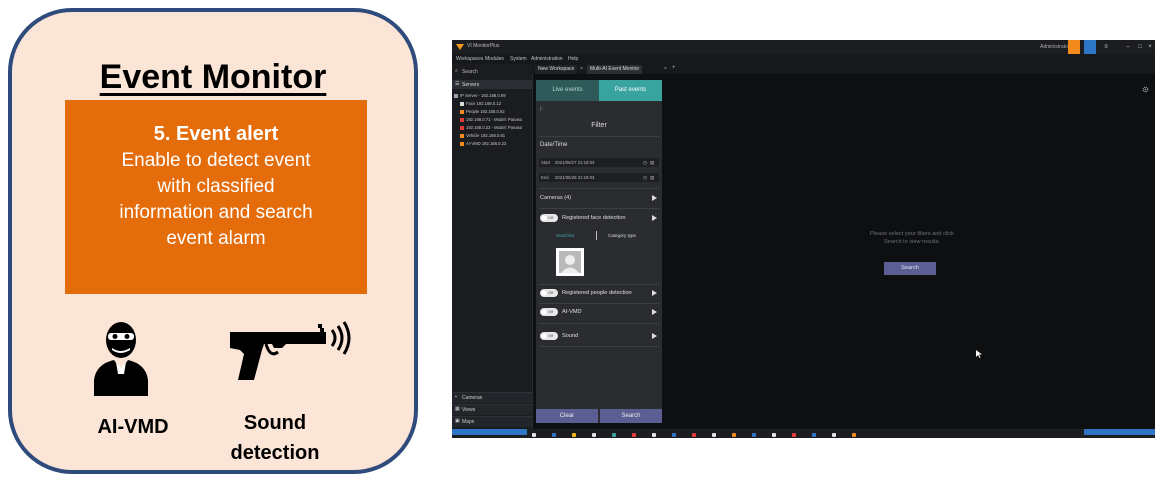  I want to click on tree-item-people: People 192.168.0.92, so click(482, 111).